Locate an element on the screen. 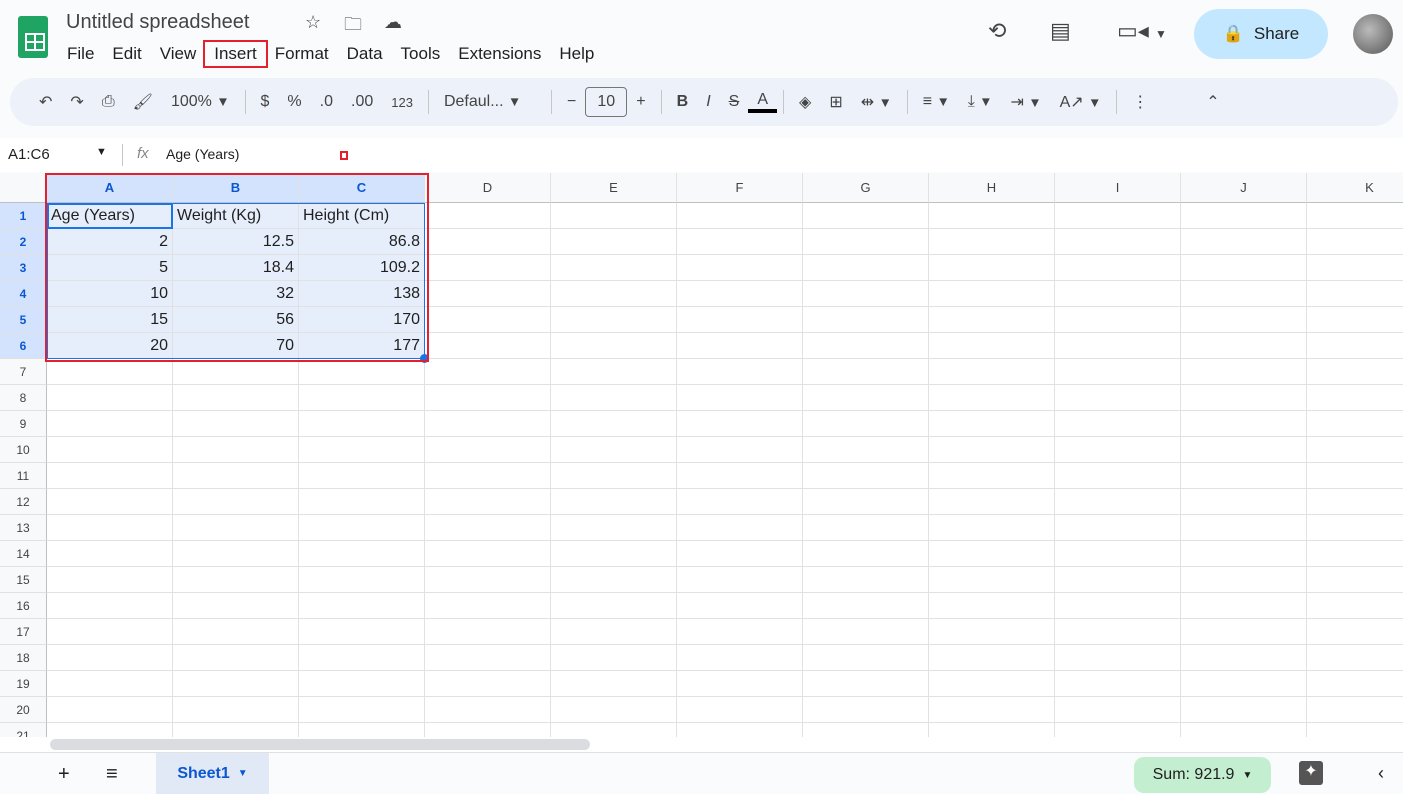 The height and width of the screenshot is (794, 1403). cell-I10 is located at coordinates (1118, 450).